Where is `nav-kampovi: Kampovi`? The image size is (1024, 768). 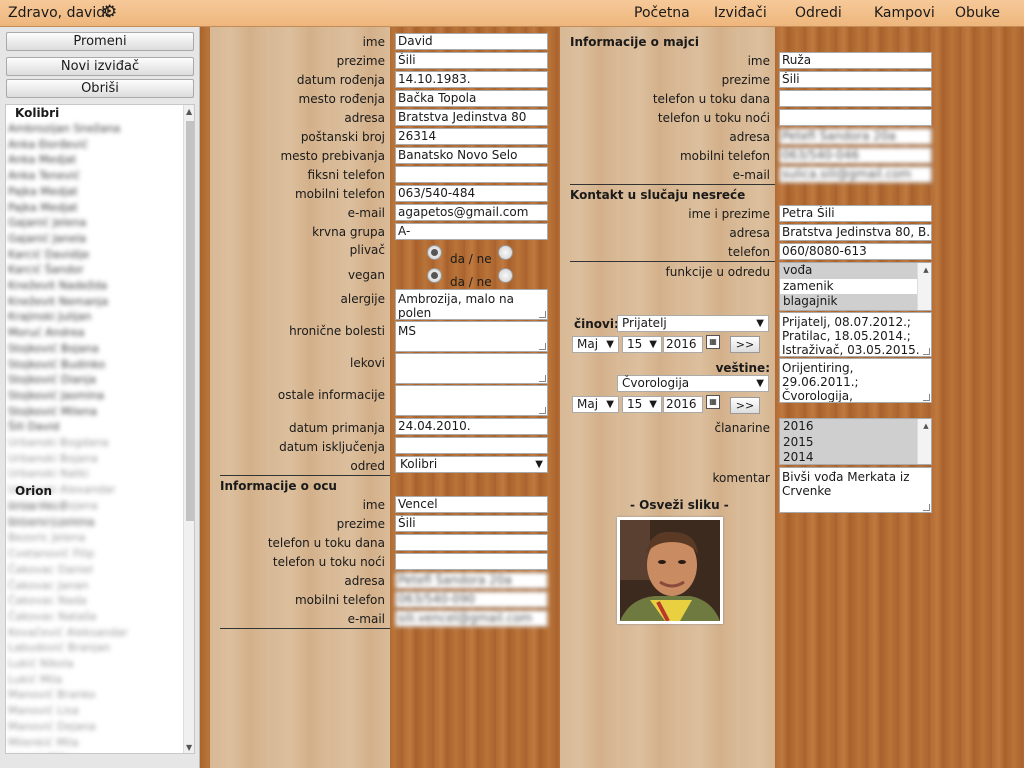 nav-kampovi: Kampovi is located at coordinates (904, 13).